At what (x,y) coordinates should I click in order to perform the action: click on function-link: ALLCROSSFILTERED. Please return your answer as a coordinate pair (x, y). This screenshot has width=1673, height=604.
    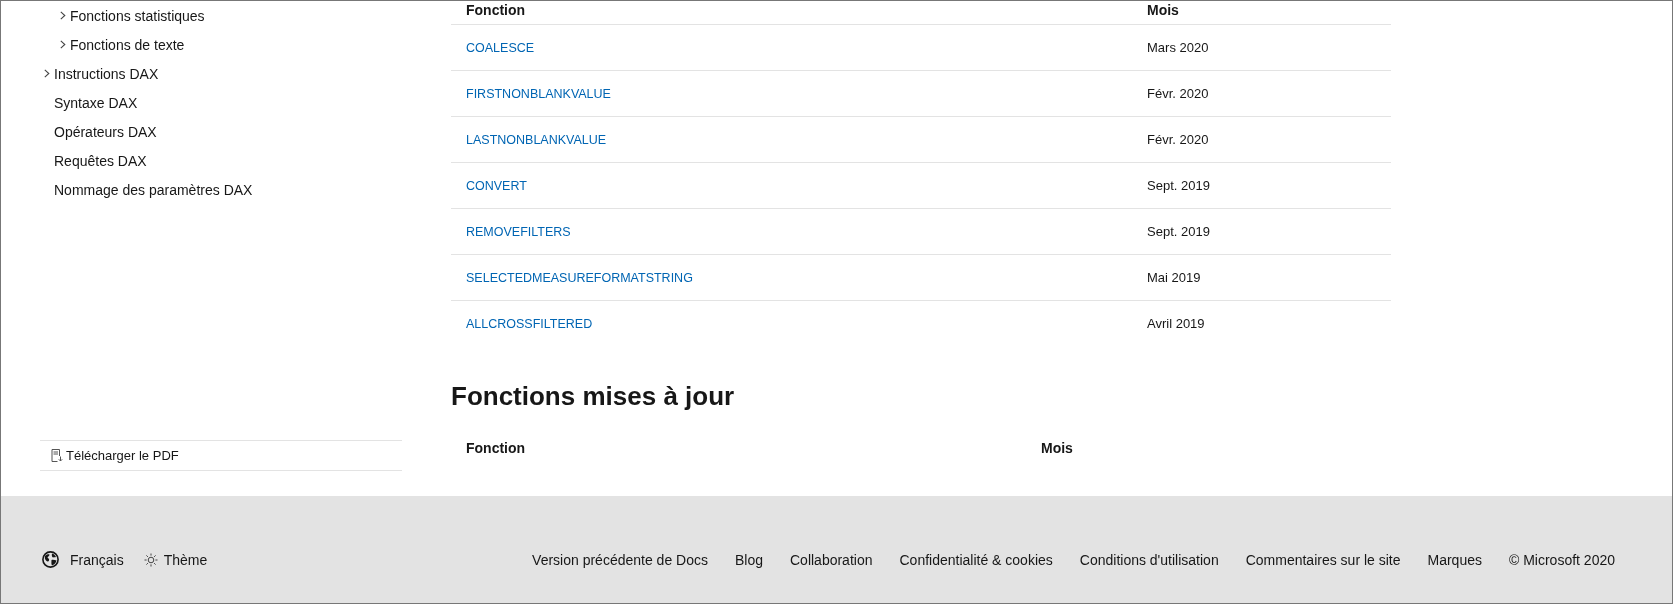
    Looking at the image, I should click on (529, 324).